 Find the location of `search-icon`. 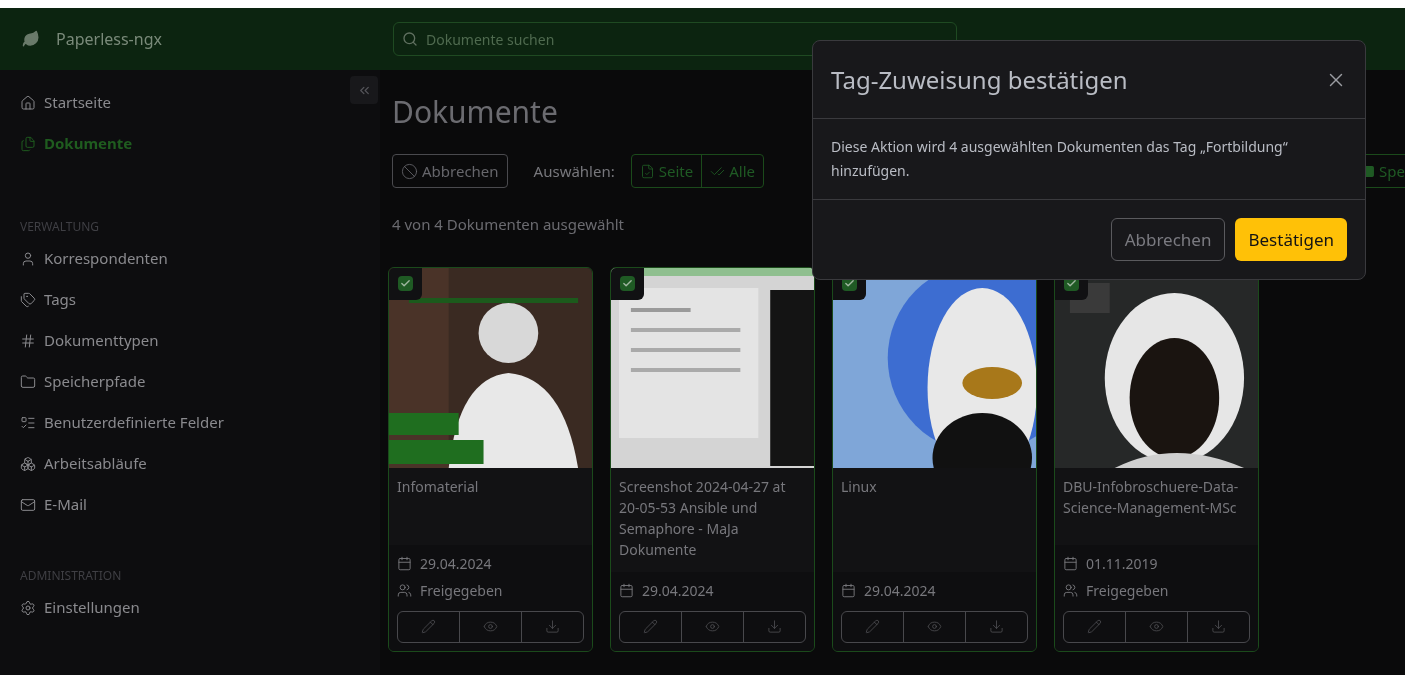

search-icon is located at coordinates (410, 39).